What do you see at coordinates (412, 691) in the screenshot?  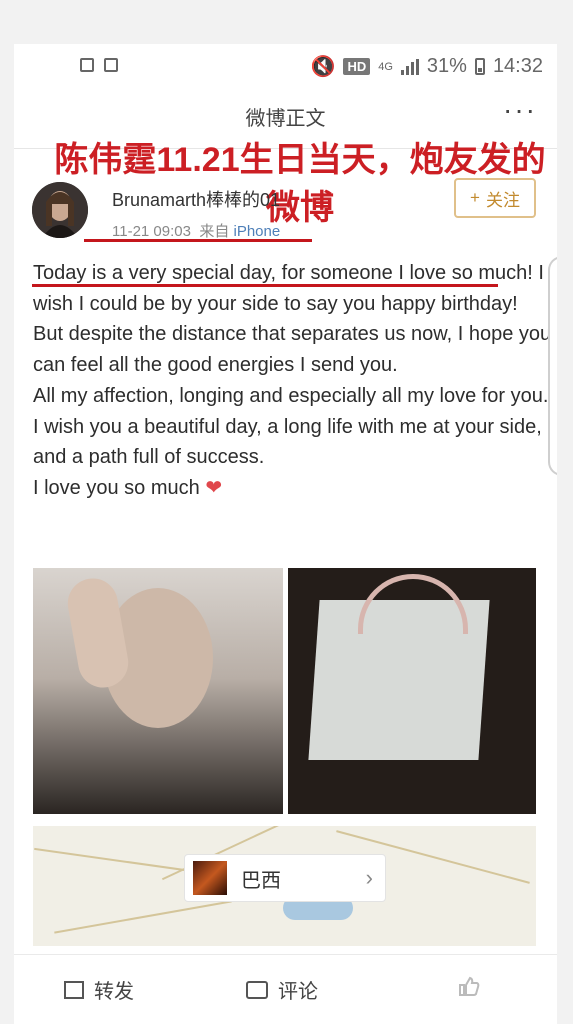 I see `post-photo-gift-bag` at bounding box center [412, 691].